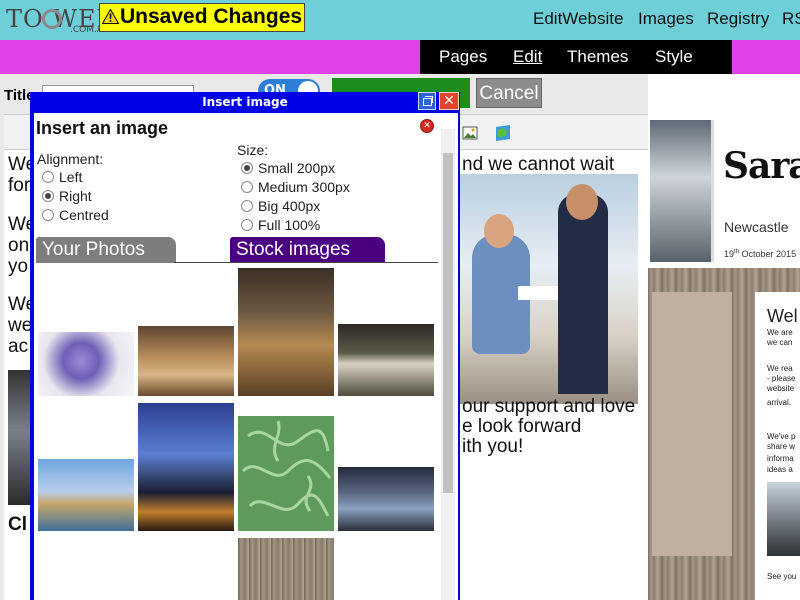 Image resolution: width=800 pixels, height=600 pixels. I want to click on body-text-right: nd we cannot wait, so click(538, 164).